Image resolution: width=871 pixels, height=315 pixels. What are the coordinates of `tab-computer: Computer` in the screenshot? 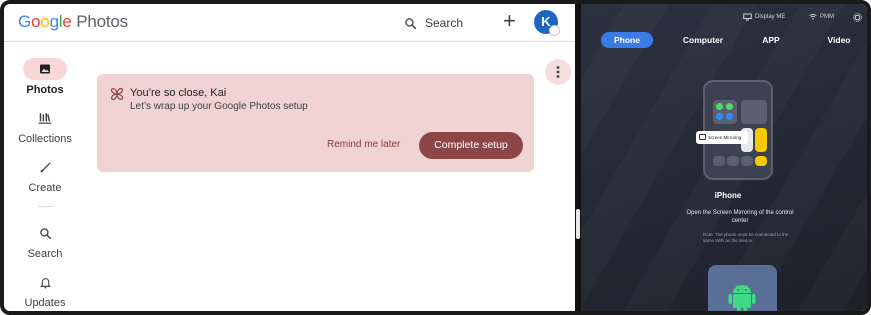 It's located at (703, 40).